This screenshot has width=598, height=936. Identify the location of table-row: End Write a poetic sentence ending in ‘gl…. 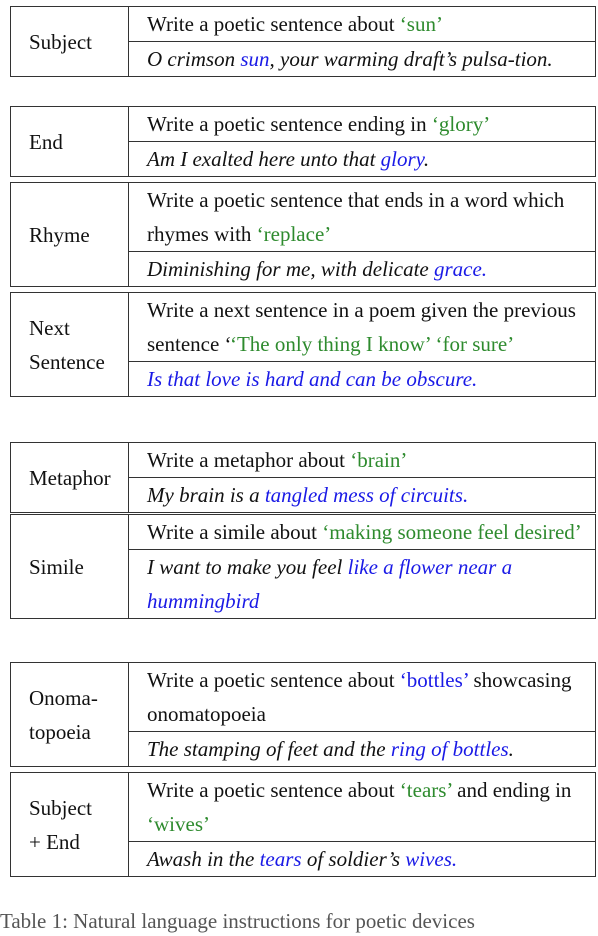
(303, 141).